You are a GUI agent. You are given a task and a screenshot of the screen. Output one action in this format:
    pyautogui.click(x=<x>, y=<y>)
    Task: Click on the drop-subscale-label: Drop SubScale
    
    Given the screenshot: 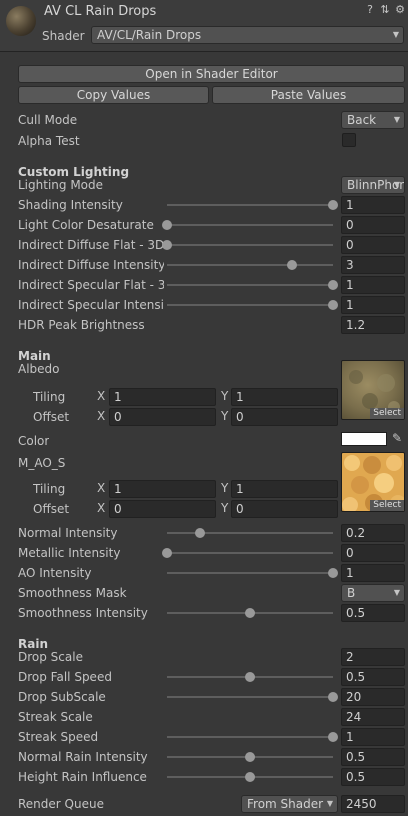 What is the action you would take?
    pyautogui.click(x=62, y=697)
    